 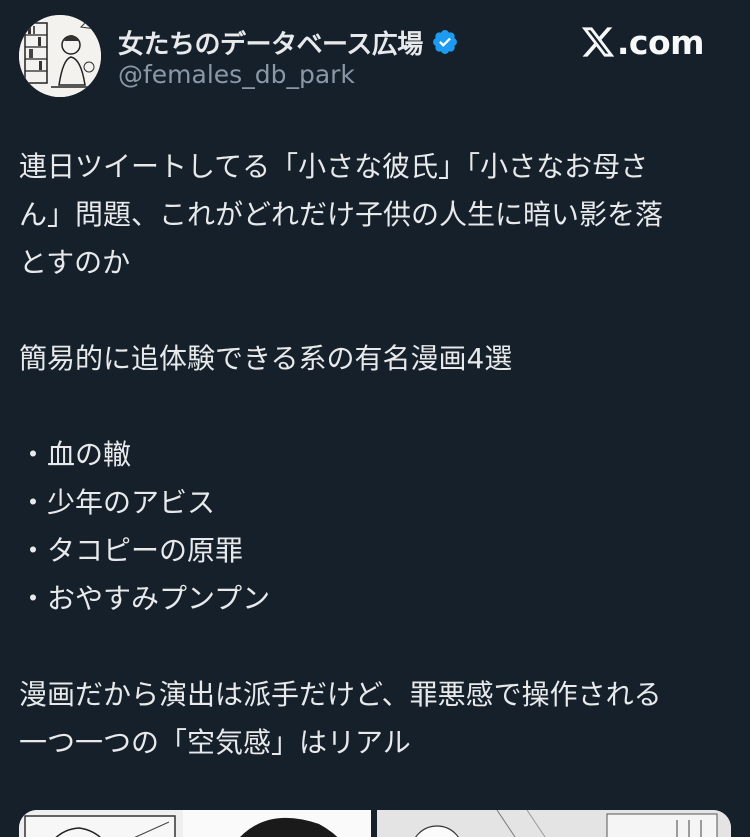 I want to click on avatar, so click(x=60, y=56).